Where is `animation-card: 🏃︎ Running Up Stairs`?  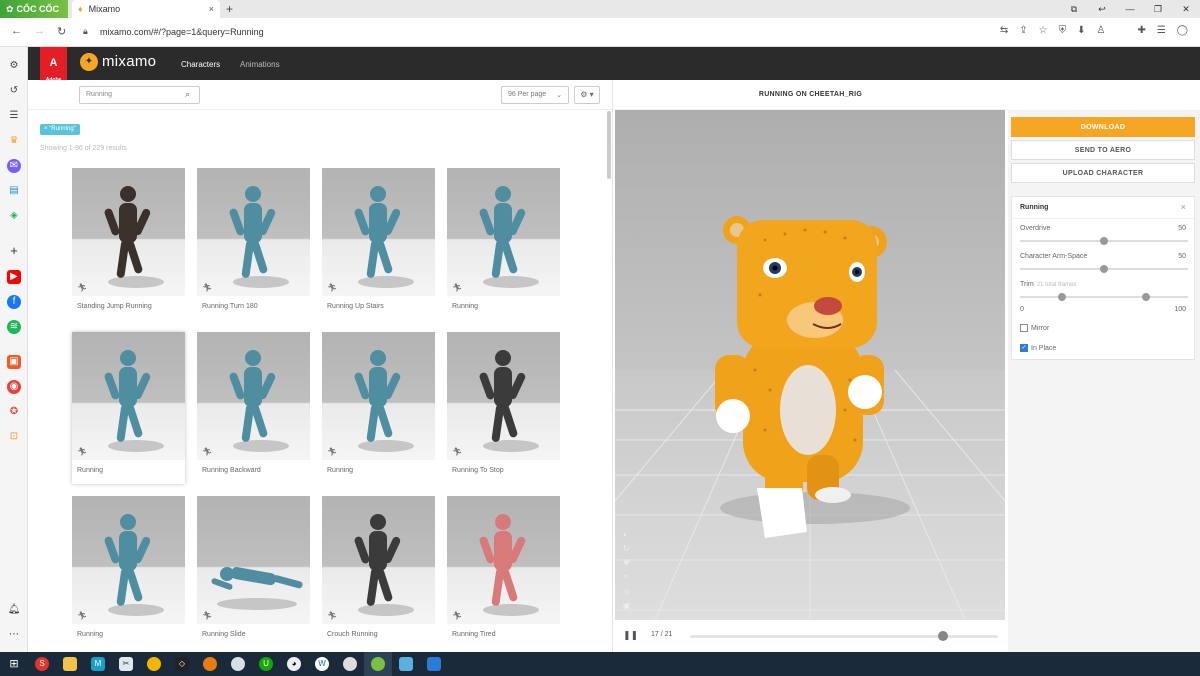 animation-card: 🏃︎ Running Up Stairs is located at coordinates (378, 244).